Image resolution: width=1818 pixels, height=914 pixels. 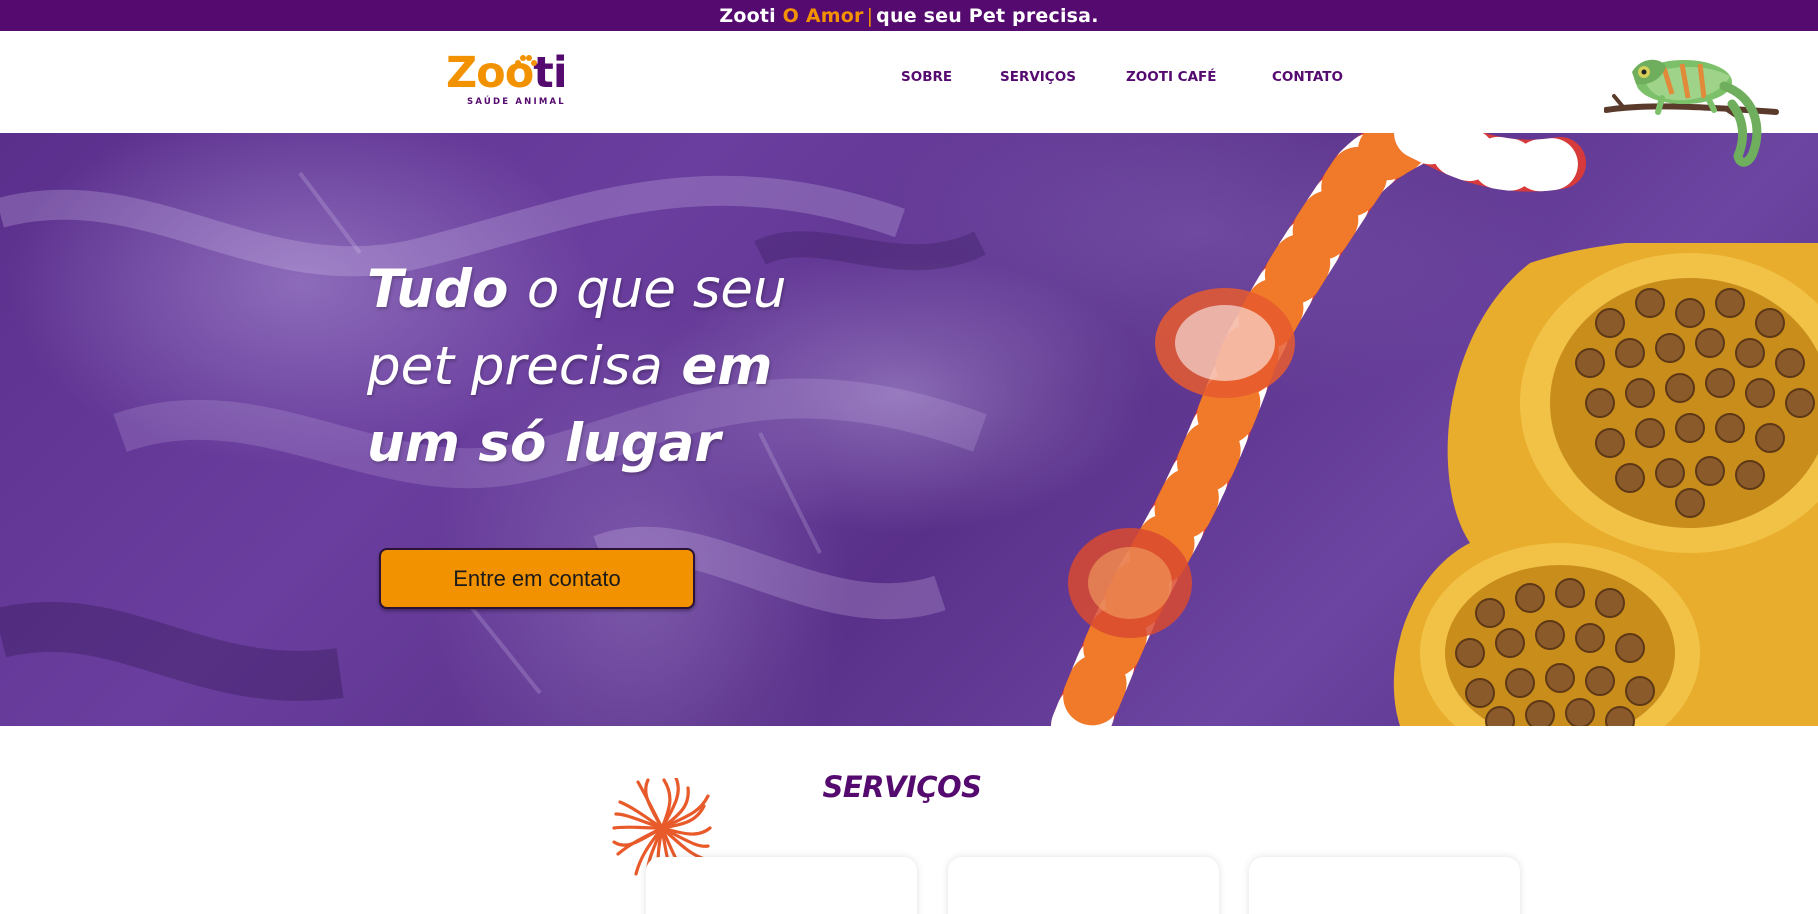 I want to click on hero-title-line2-rest: pet precisa, so click(x=515, y=366).